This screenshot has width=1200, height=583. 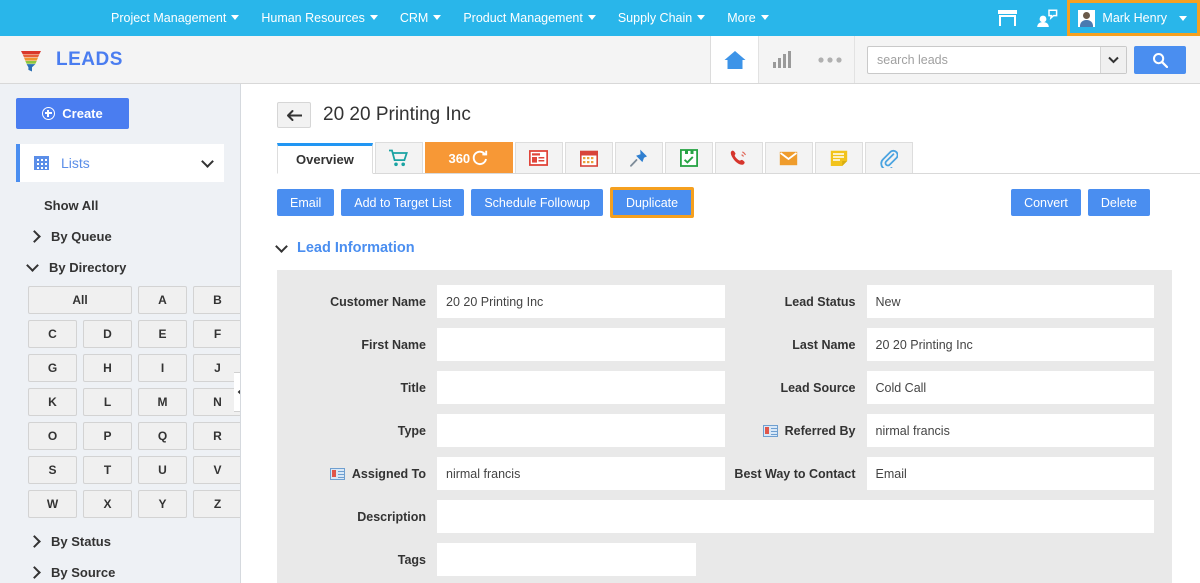 What do you see at coordinates (1118, 202) in the screenshot?
I see `delete-button: Delete` at bounding box center [1118, 202].